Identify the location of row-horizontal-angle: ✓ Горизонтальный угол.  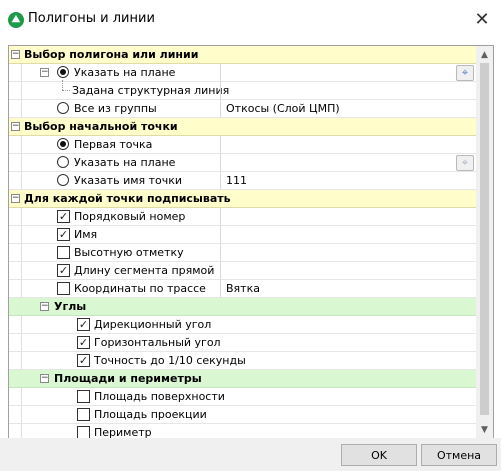
(242, 343).